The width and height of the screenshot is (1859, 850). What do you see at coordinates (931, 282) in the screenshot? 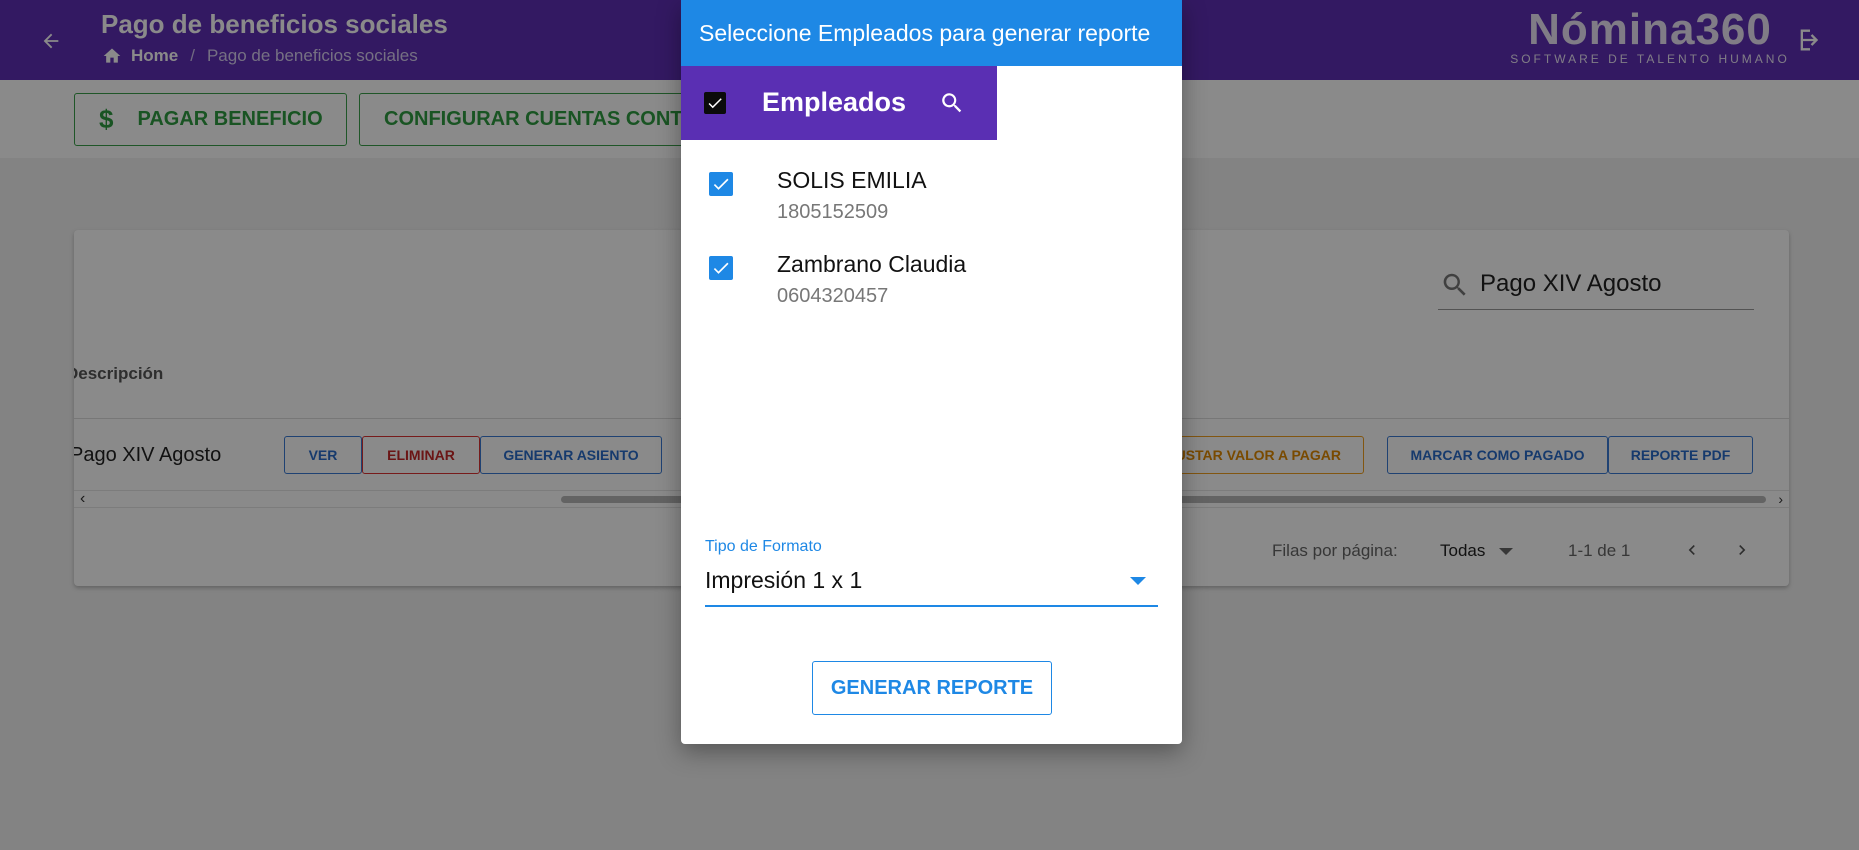
I see `employee-list-item: Zambrano Claudia 0604320457` at bounding box center [931, 282].